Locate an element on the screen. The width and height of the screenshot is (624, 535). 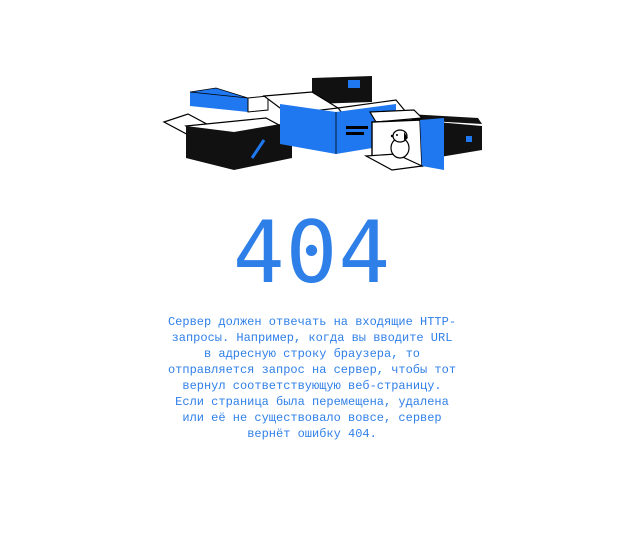
open-boxes-with-dog-icon is located at coordinates (322, 123).